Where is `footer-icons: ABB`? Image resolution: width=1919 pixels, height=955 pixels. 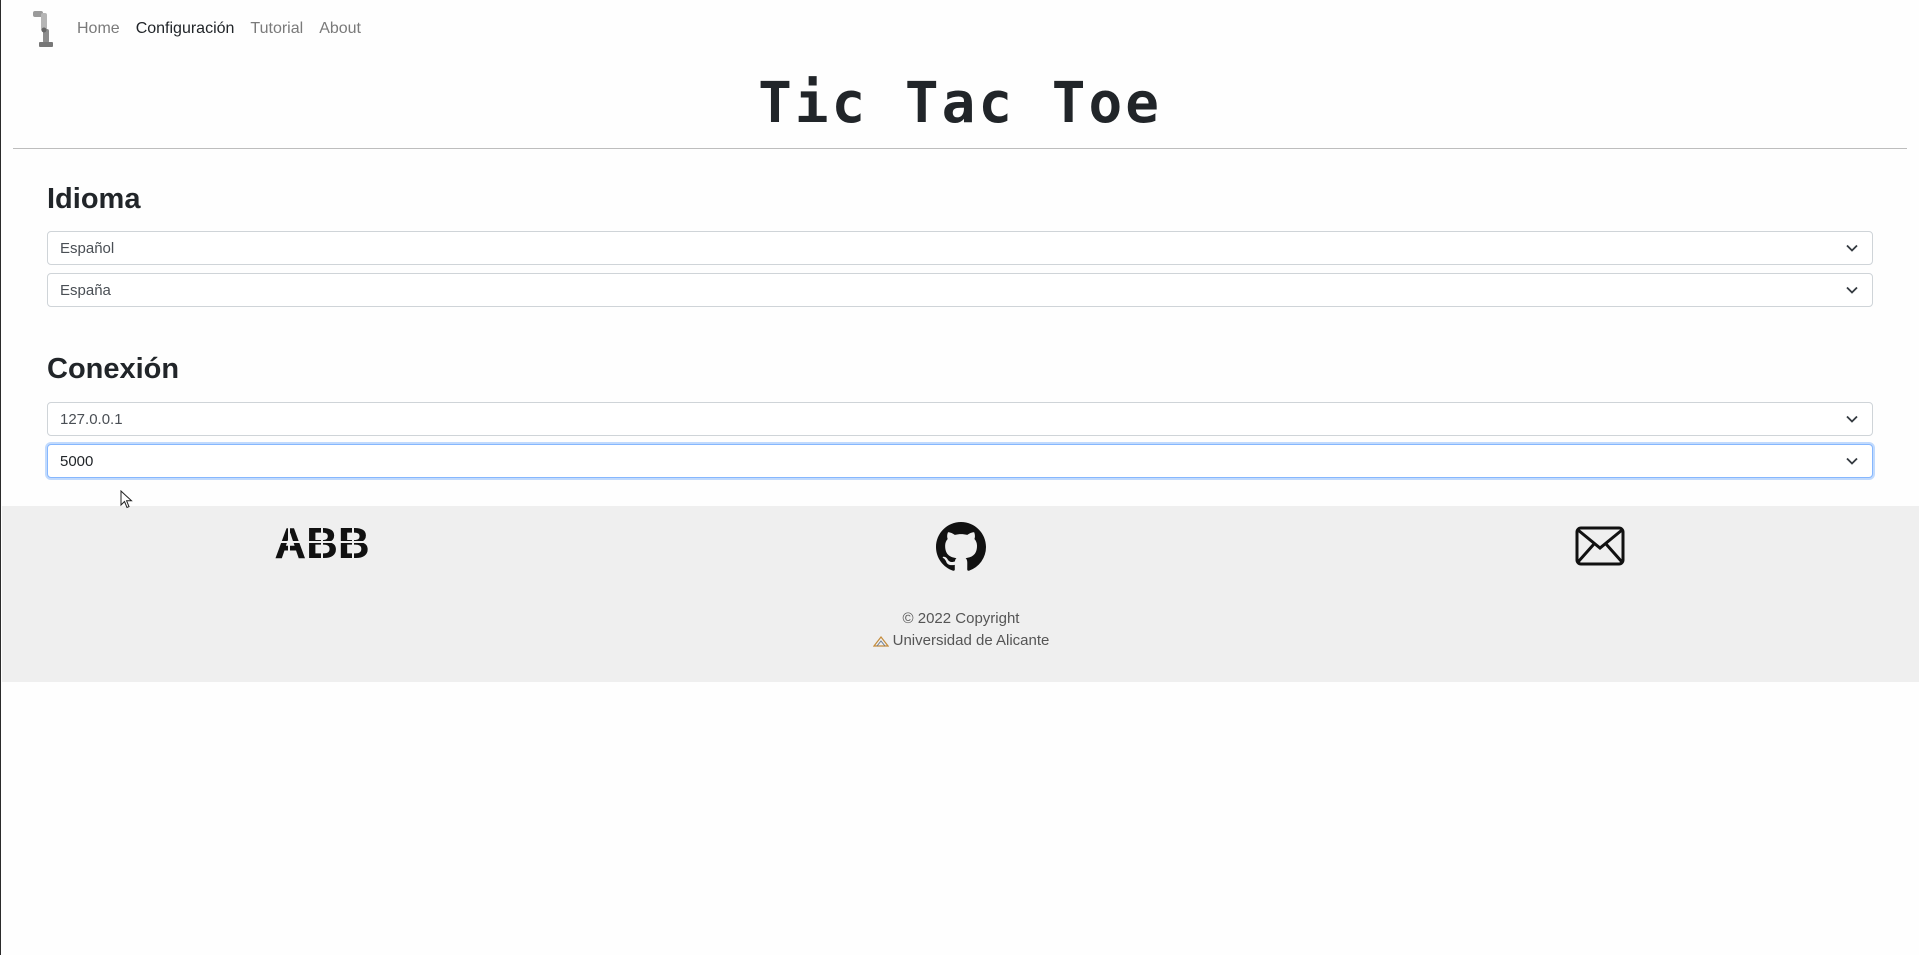 footer-icons: ABB is located at coordinates (960, 546).